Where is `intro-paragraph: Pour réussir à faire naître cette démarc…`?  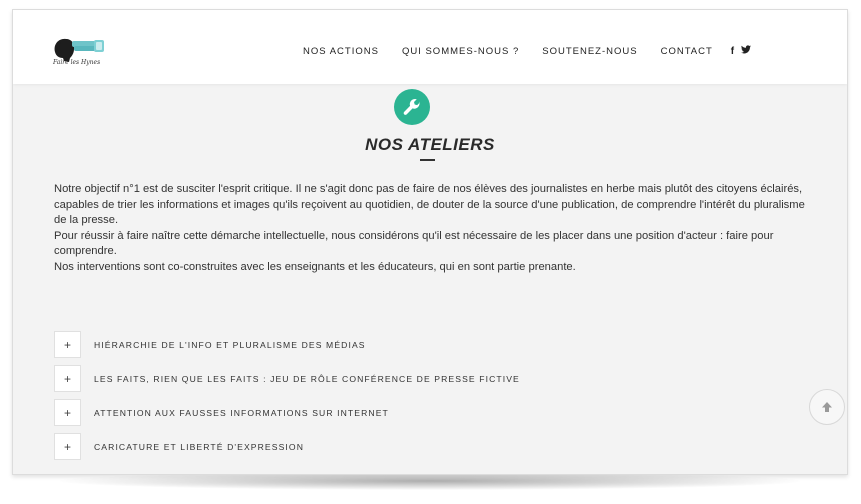 intro-paragraph: Pour réussir à faire naître cette démarc… is located at coordinates (414, 243).